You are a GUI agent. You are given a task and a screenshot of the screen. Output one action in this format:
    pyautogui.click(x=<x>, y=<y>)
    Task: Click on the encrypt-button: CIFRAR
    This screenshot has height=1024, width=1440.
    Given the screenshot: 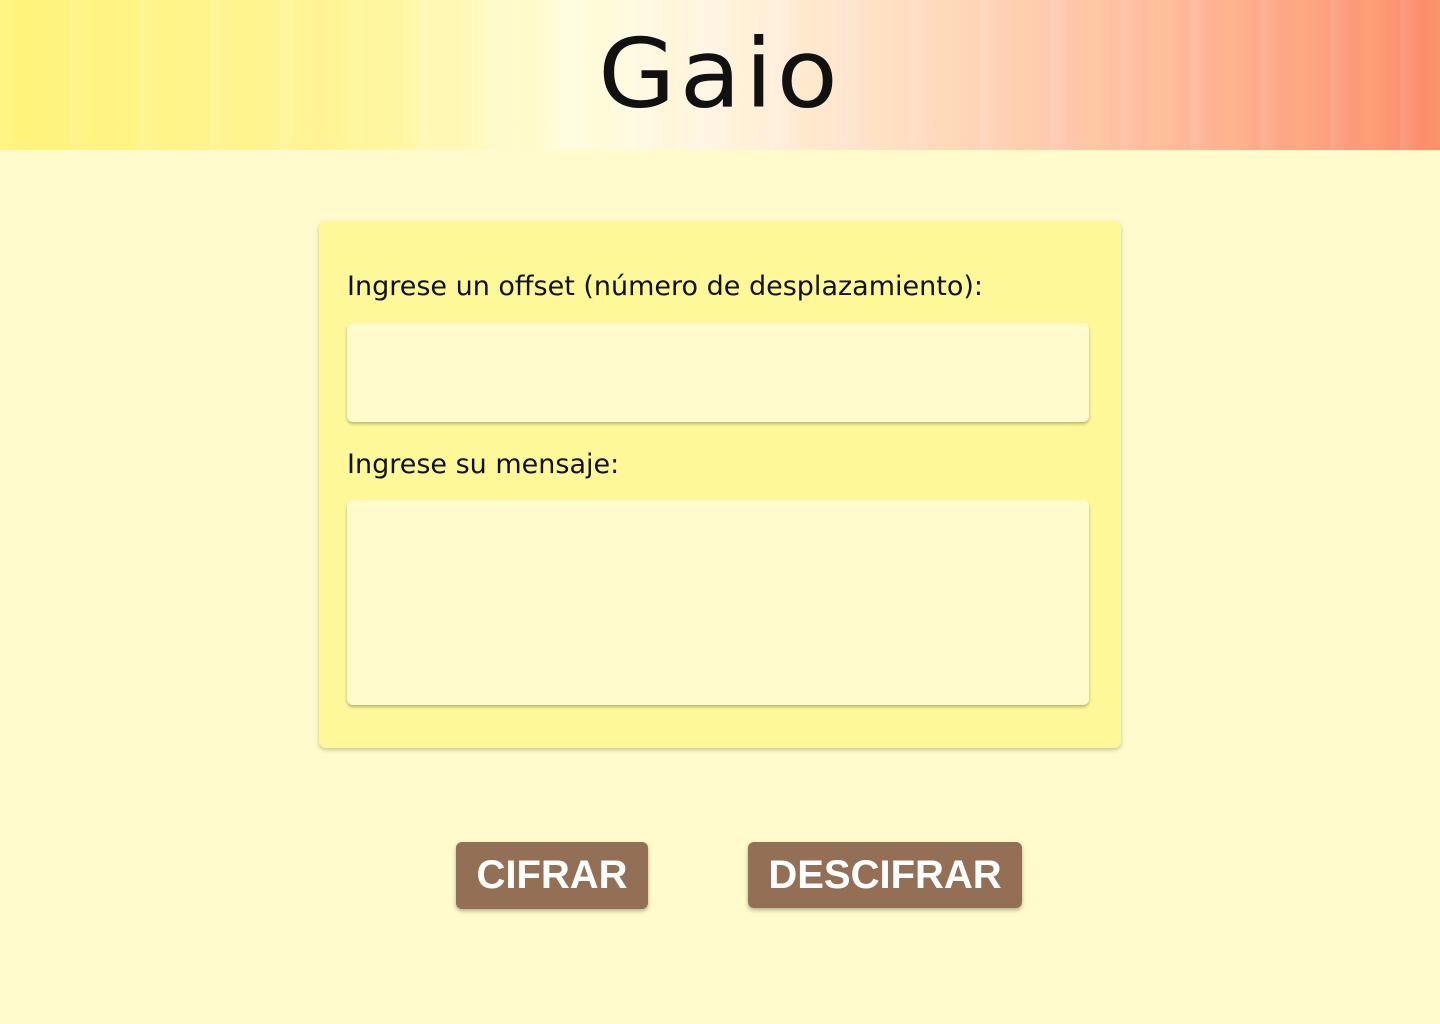 What is the action you would take?
    pyautogui.click(x=552, y=875)
    